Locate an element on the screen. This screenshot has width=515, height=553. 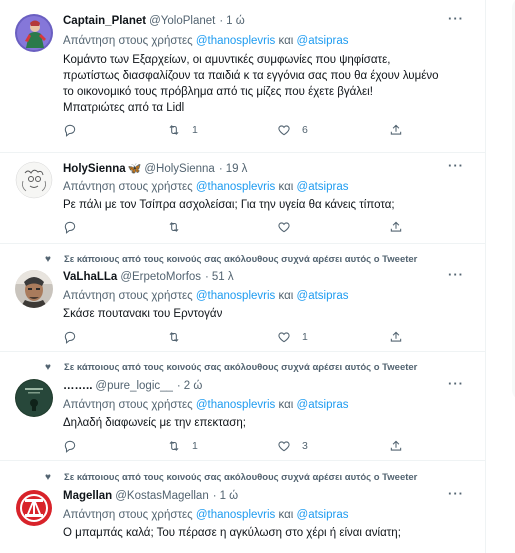
user-handle: @pure_logic__ is located at coordinates (134, 386).